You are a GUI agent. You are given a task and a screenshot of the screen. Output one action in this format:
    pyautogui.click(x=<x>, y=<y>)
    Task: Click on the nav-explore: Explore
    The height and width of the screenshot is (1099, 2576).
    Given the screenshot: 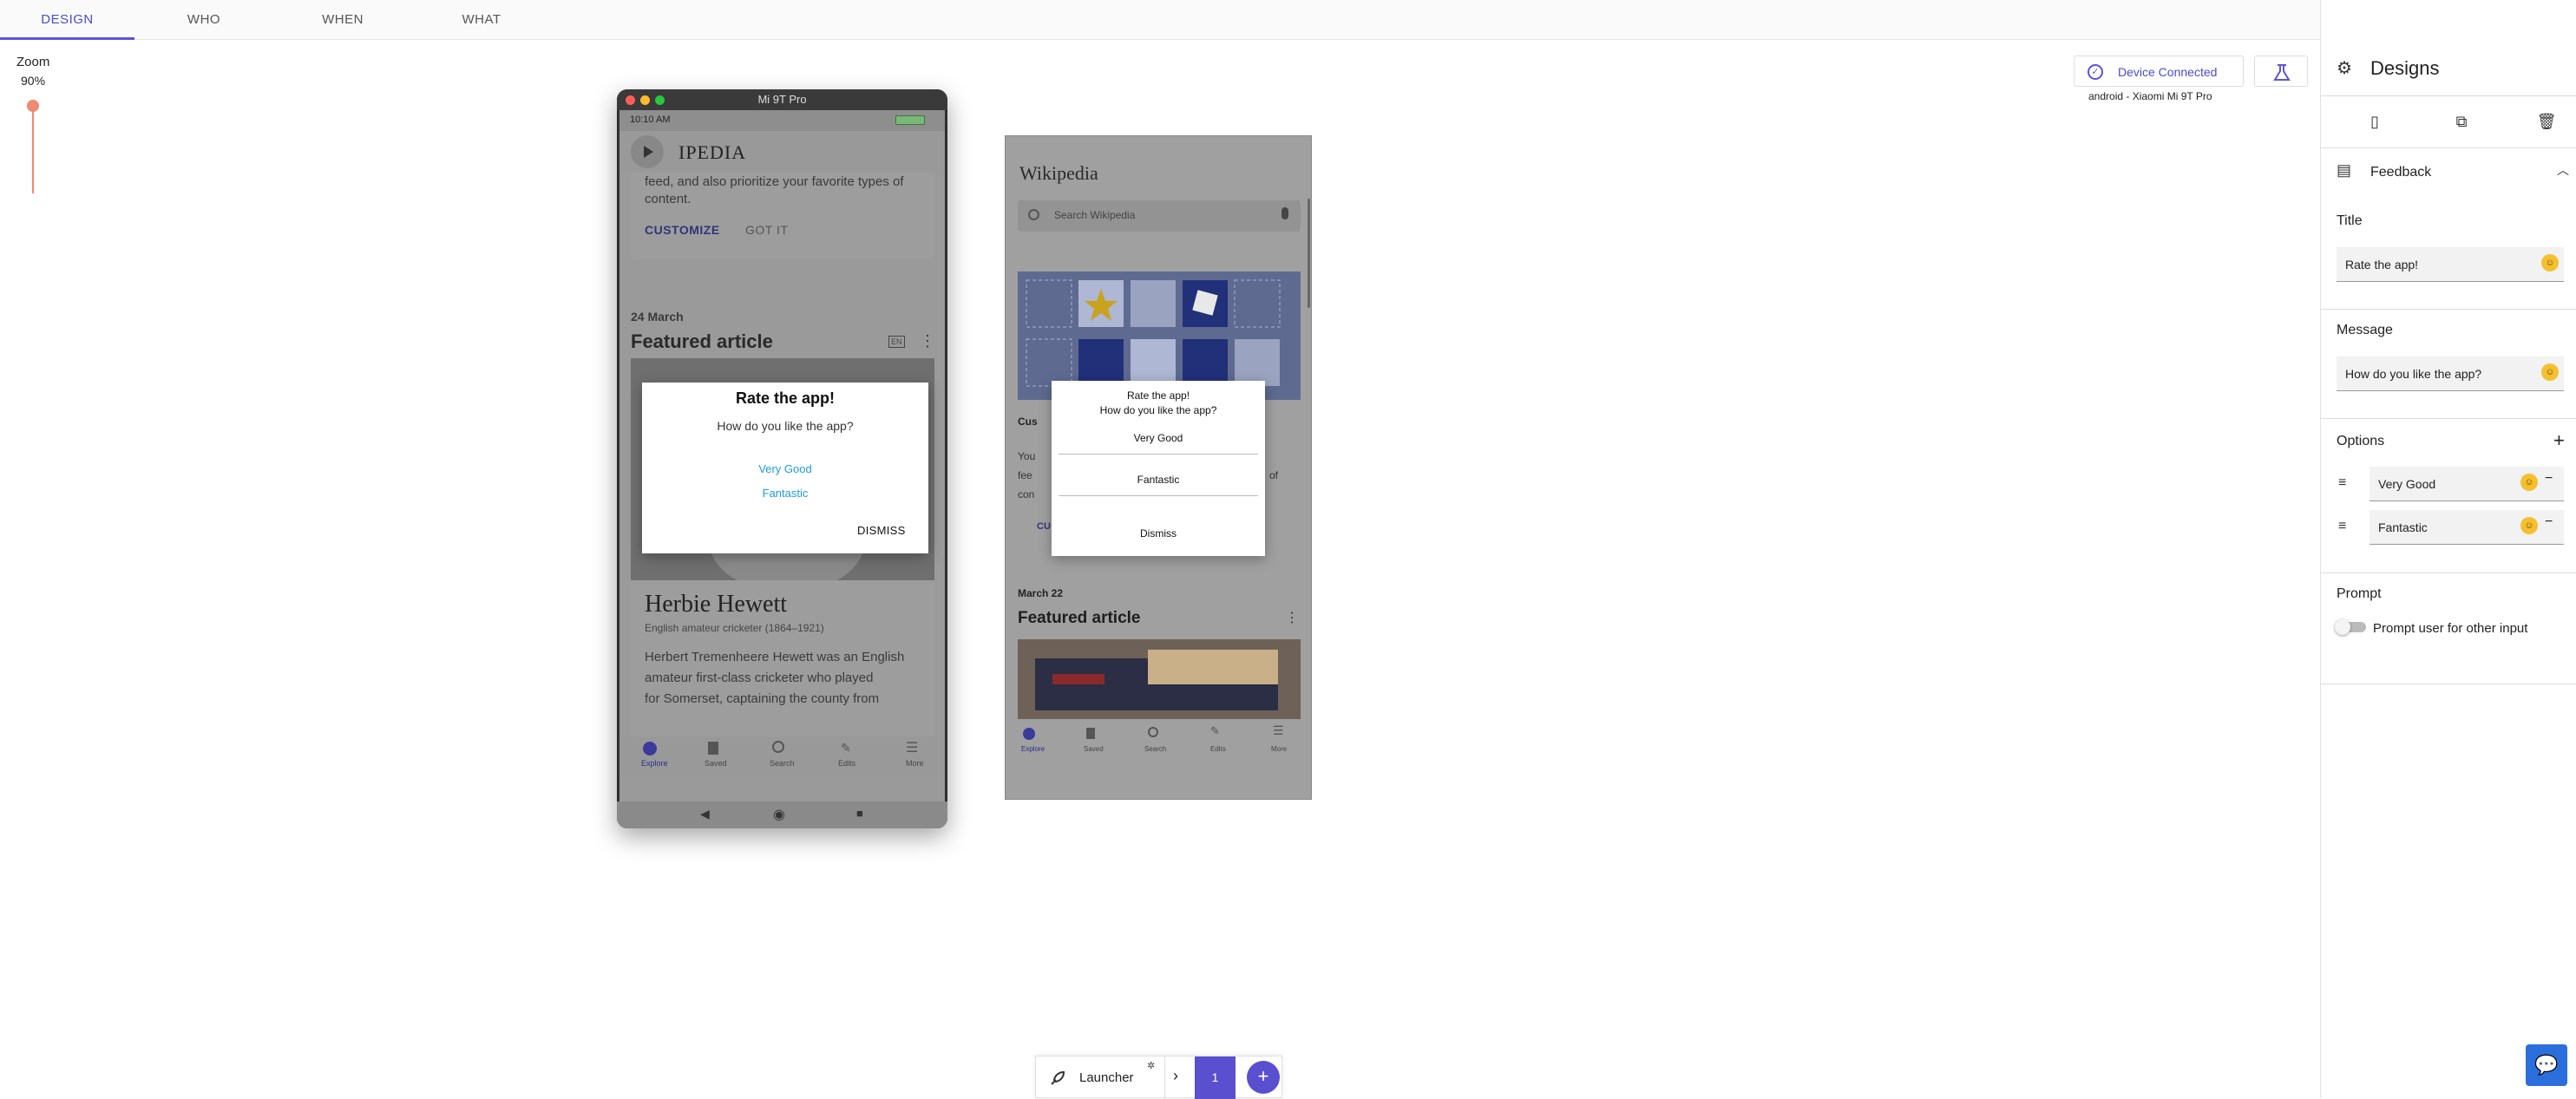 What is the action you would take?
    pyautogui.click(x=654, y=763)
    